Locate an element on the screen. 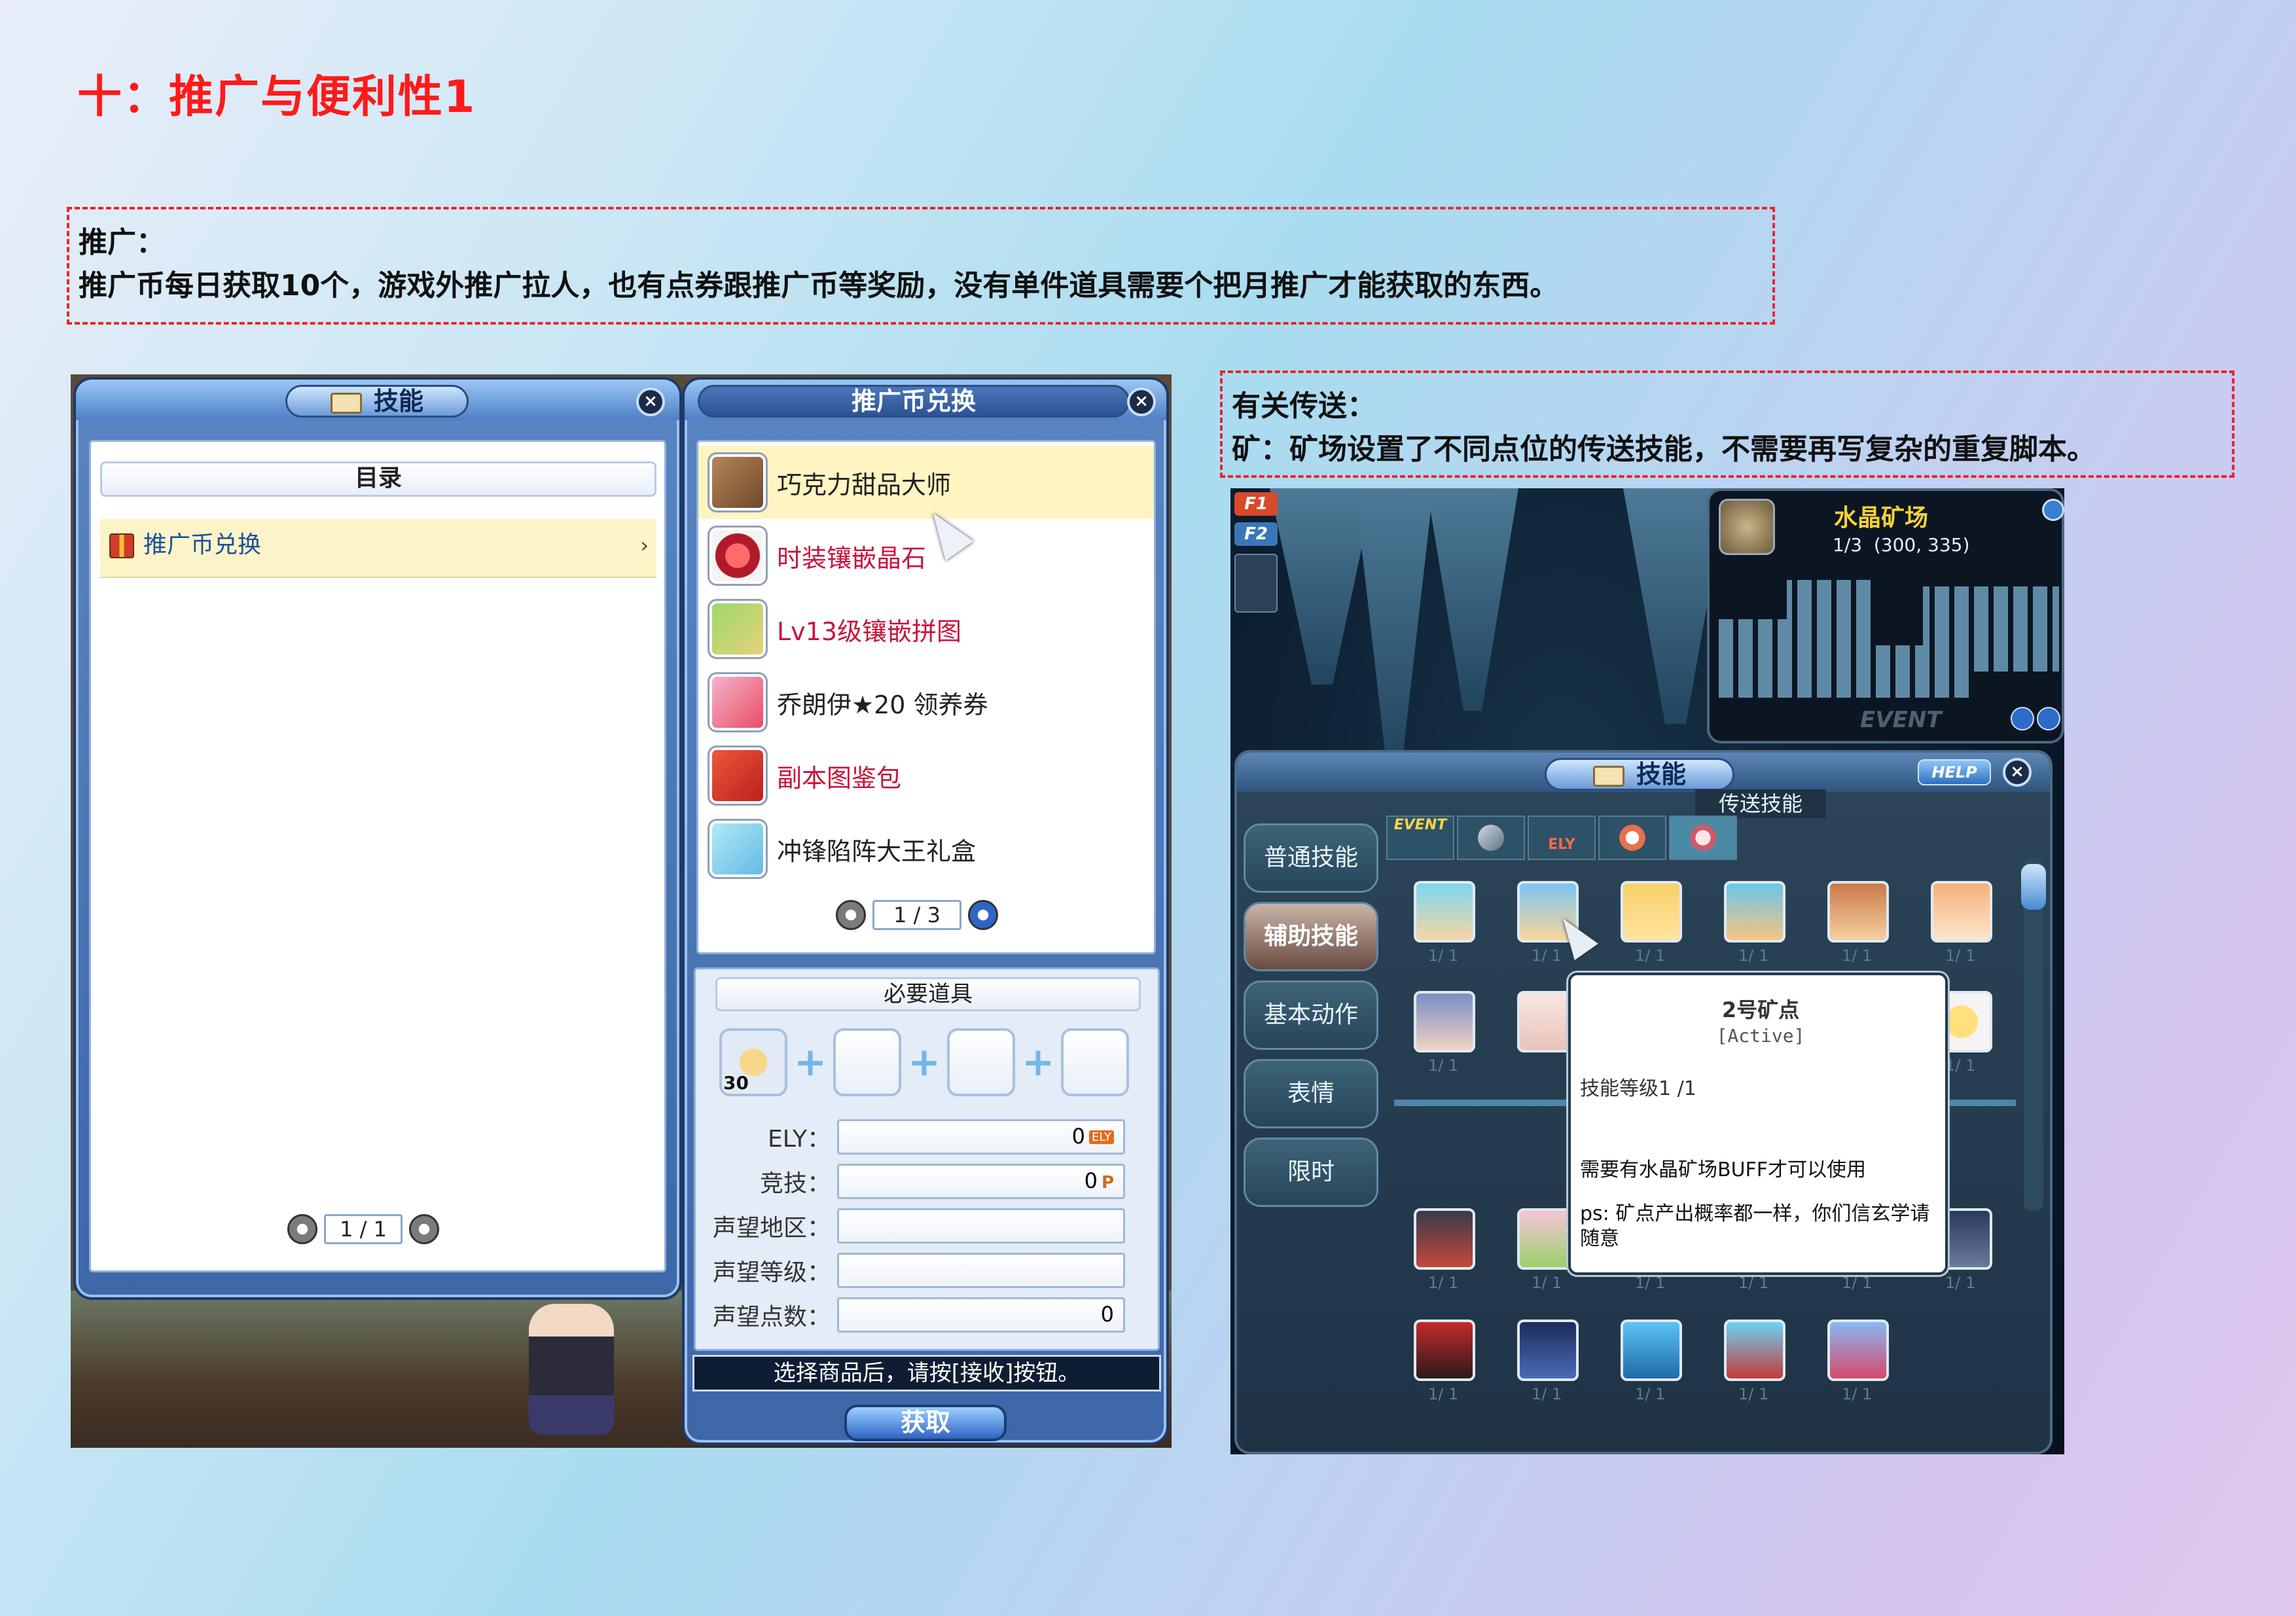 The width and height of the screenshot is (2296, 1616). game-skill-window-close-button: × is located at coordinates (2017, 772).